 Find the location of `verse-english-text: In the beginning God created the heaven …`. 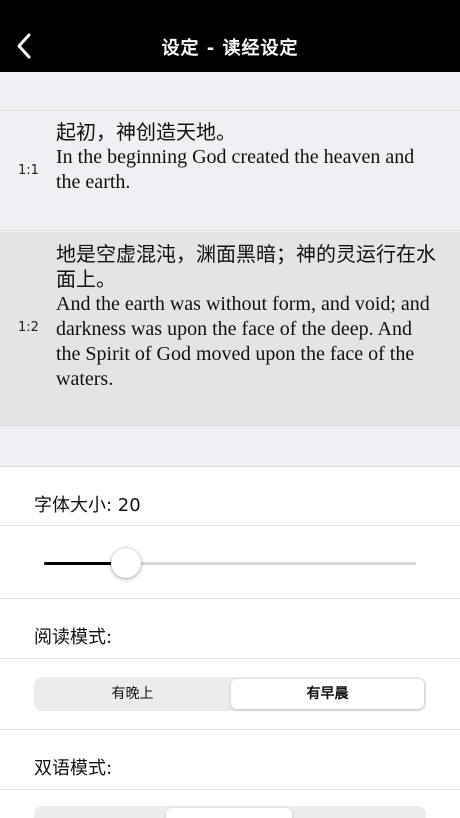

verse-english-text: In the beginning God created the heaven … is located at coordinates (235, 169).